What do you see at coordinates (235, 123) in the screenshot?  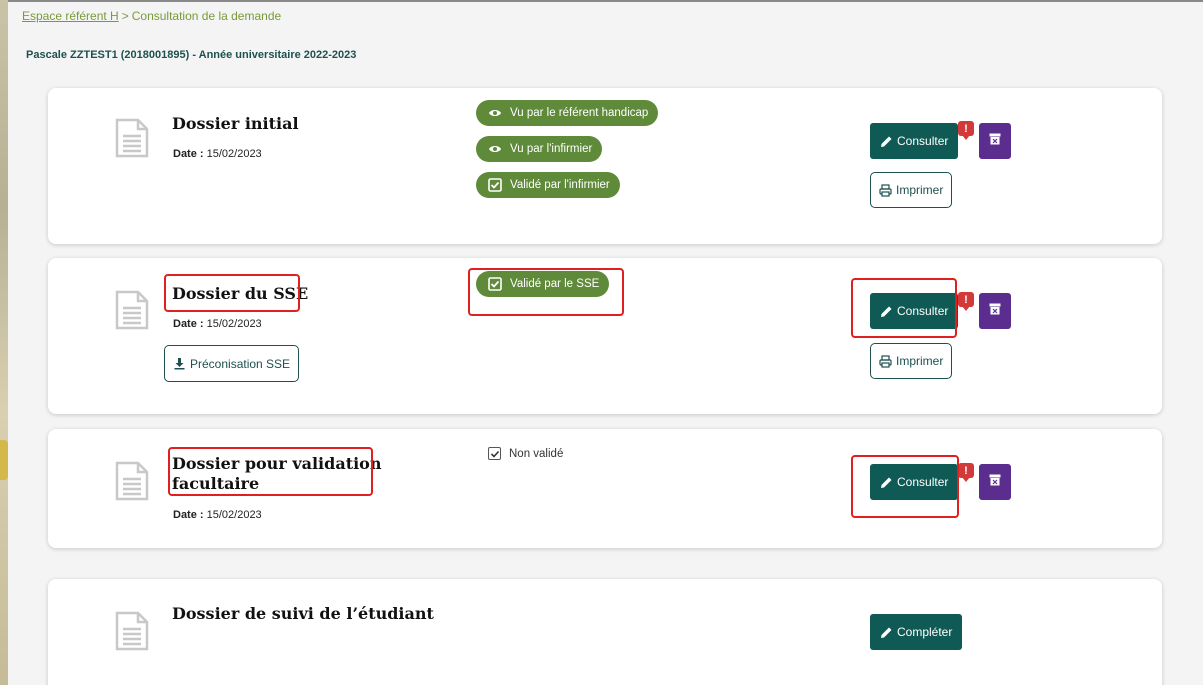 I see `card-title: Dossier initial` at bounding box center [235, 123].